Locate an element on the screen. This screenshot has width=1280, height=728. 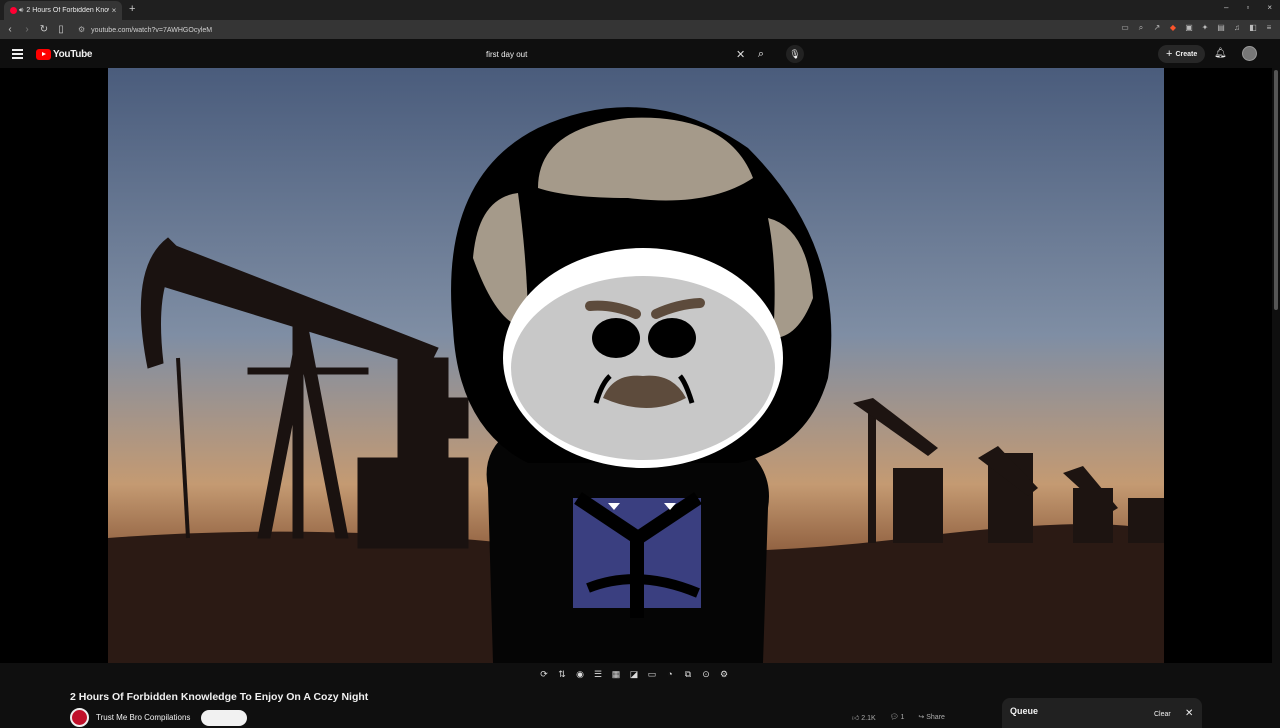
tab-title: 2 Hours Of Forbidden Knowle is located at coordinates (67, 10).